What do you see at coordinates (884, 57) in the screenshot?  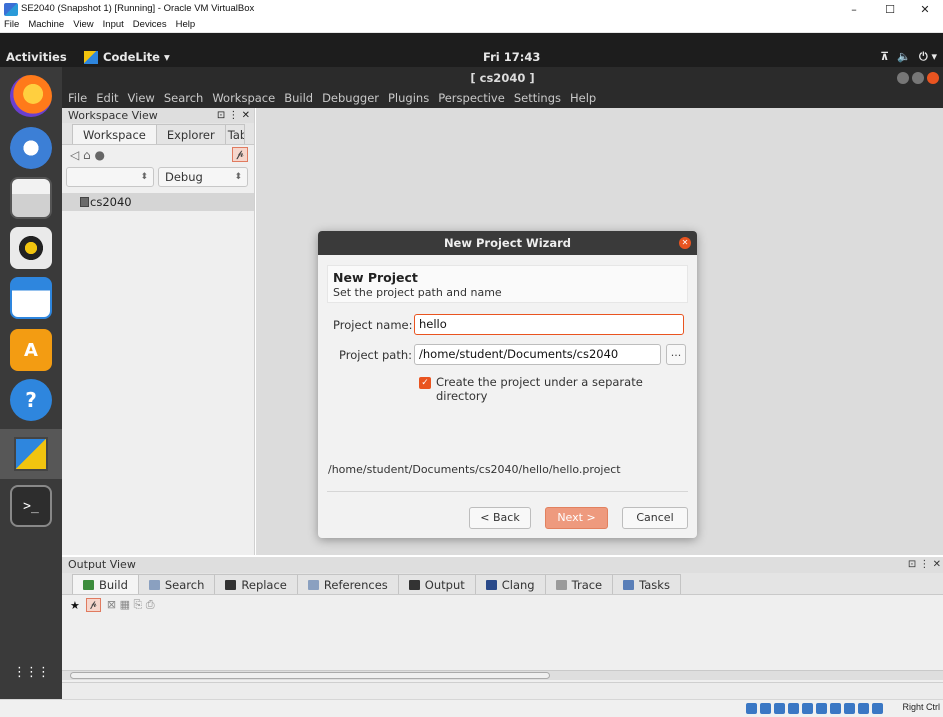 I see `network-icon: ⊼` at bounding box center [884, 57].